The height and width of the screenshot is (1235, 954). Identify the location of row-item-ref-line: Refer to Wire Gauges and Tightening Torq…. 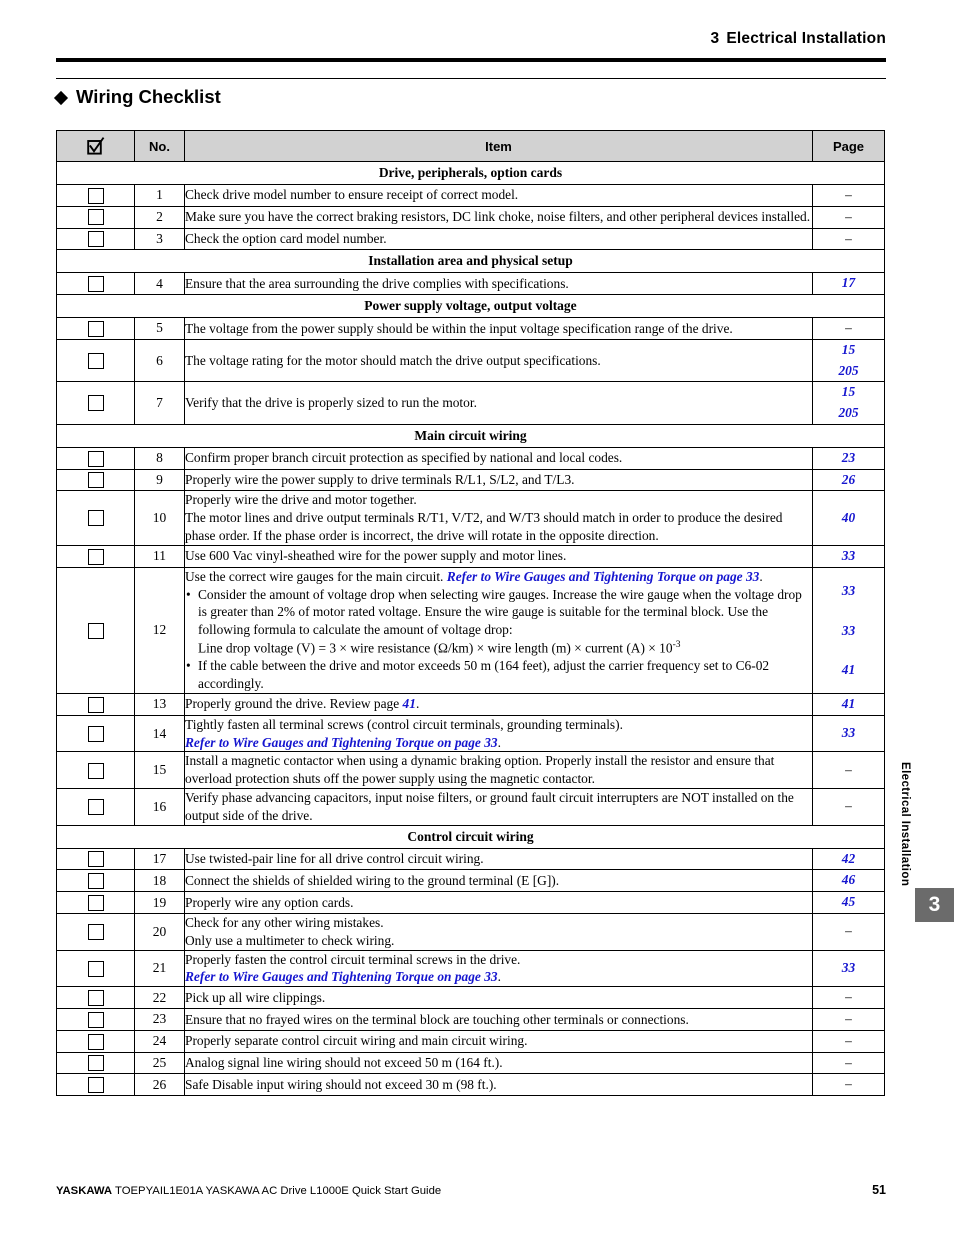
(498, 743).